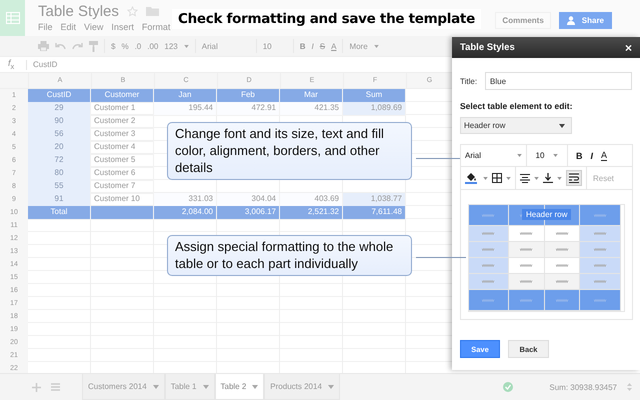 This screenshot has height=400, width=640. I want to click on format-button: .00, so click(152, 46).